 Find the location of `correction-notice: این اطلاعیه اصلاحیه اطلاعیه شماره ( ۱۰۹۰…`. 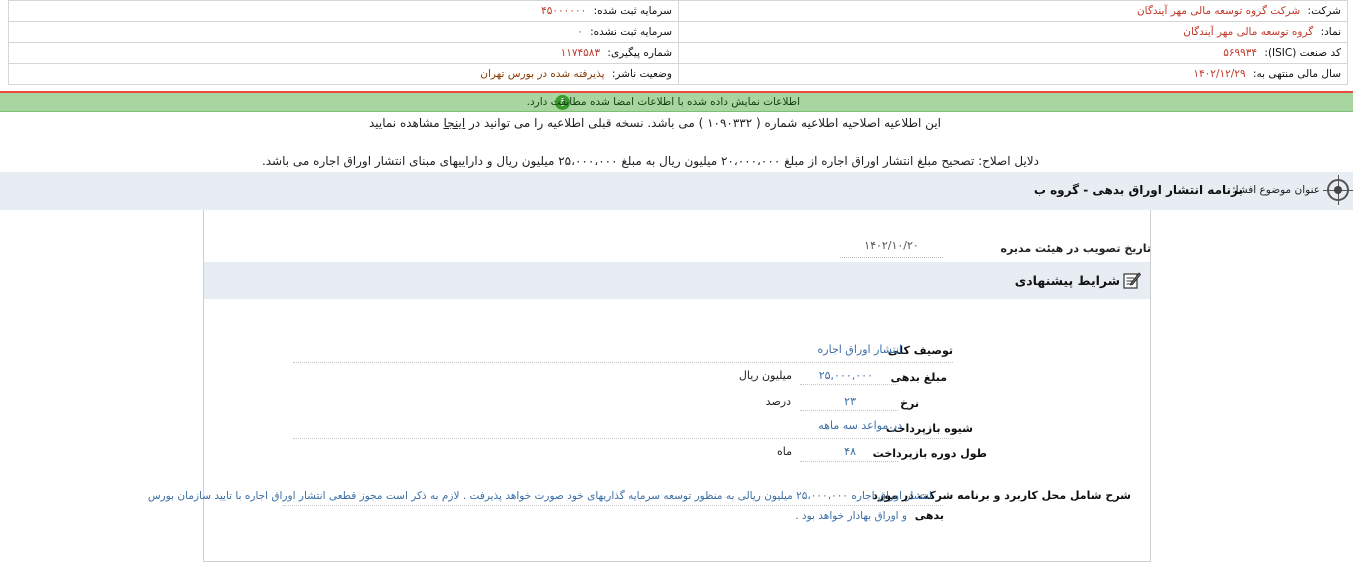

correction-notice: این اطلاعیه اصلاحیه اطلاعیه شماره ( ۱۰۹۰… is located at coordinates (655, 123).